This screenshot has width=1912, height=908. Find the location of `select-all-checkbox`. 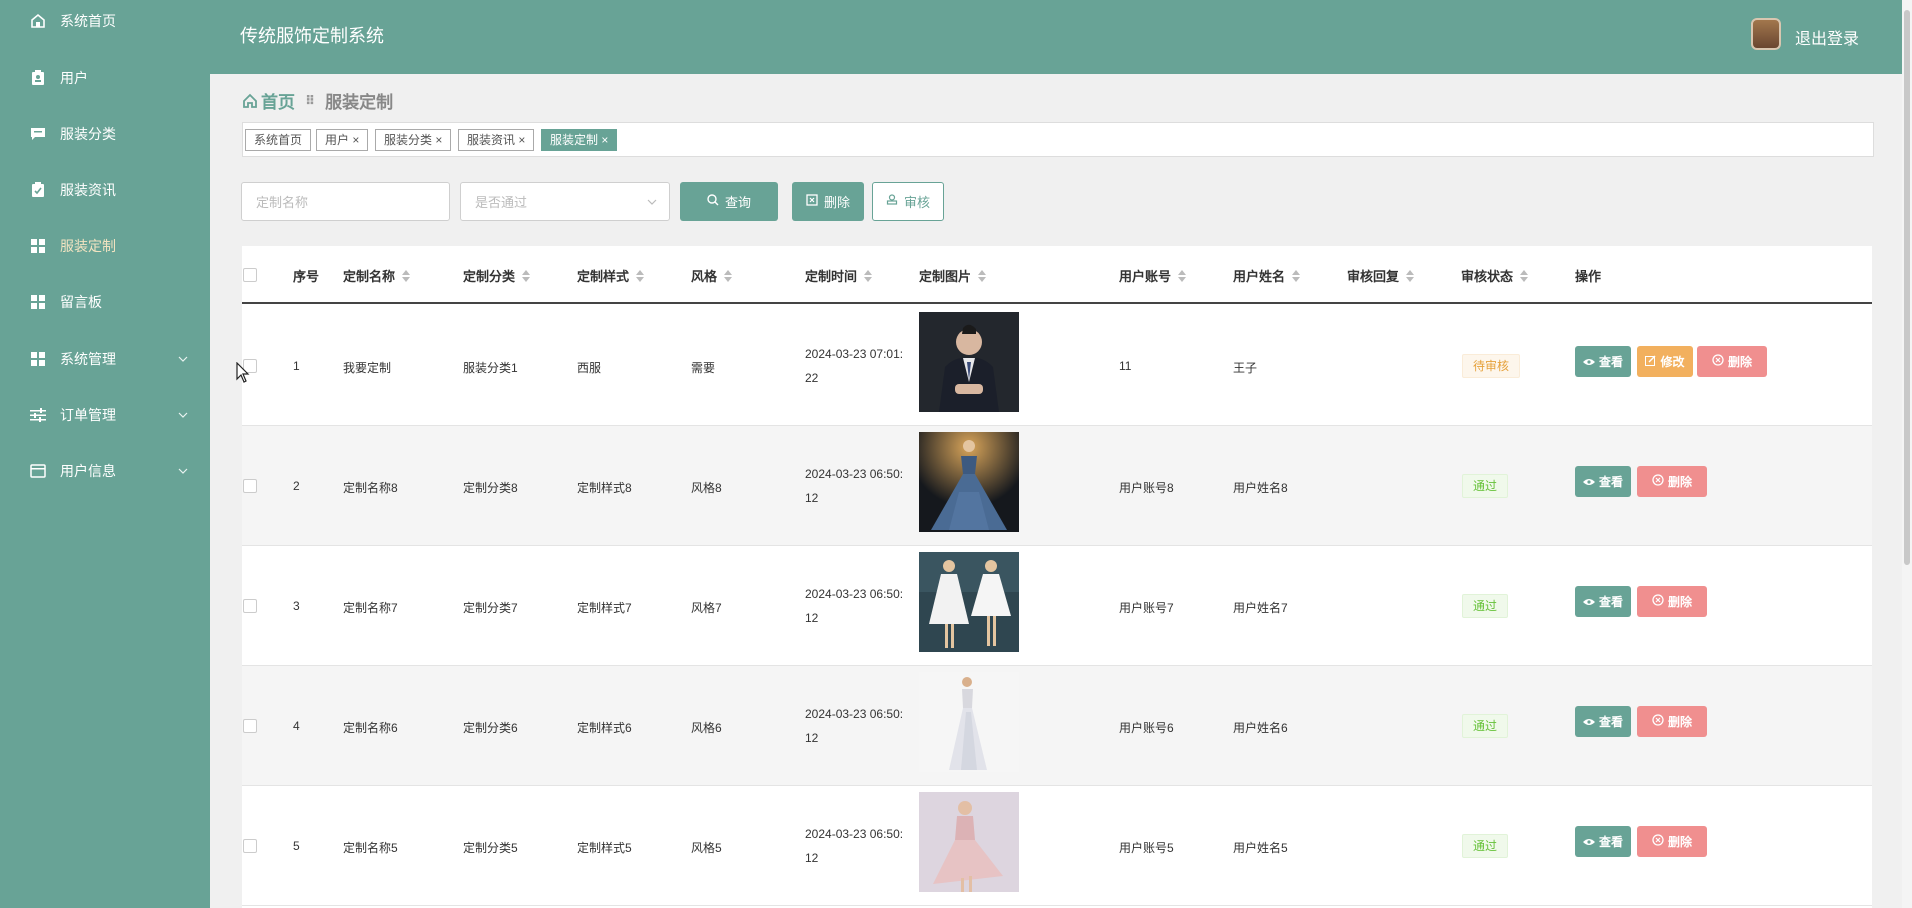

select-all-checkbox is located at coordinates (250, 275).